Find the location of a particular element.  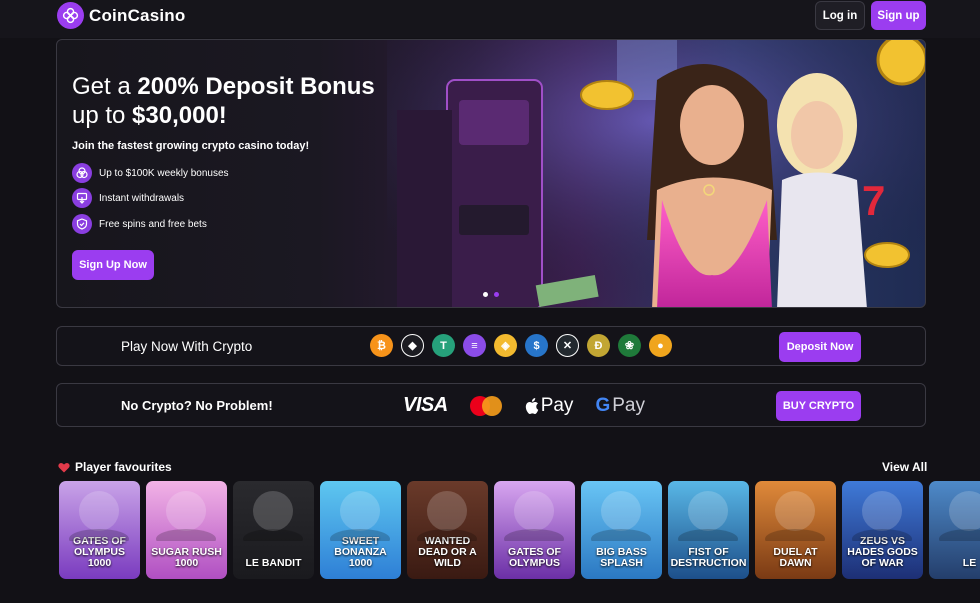

feature-free-spins: Free spins and free bets is located at coordinates (139, 224).